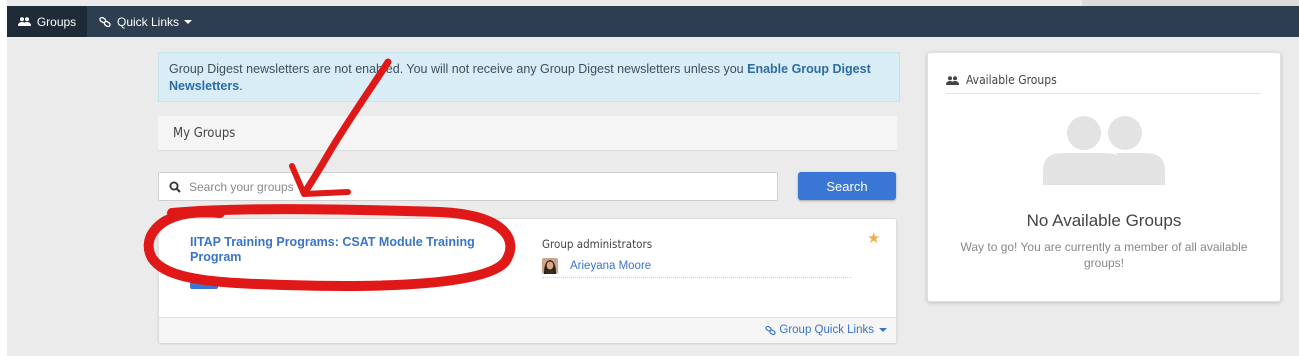 The image size is (1299, 356). What do you see at coordinates (847, 186) in the screenshot?
I see `search-button: Search` at bounding box center [847, 186].